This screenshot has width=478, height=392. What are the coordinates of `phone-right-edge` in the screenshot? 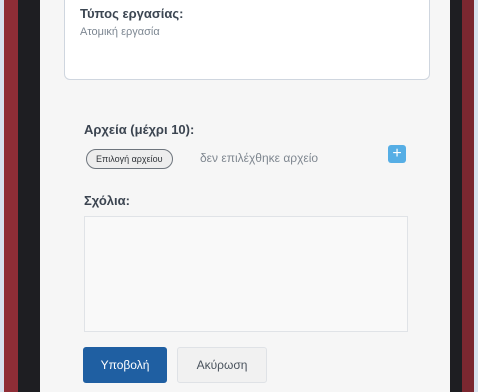 It's located at (468, 196).